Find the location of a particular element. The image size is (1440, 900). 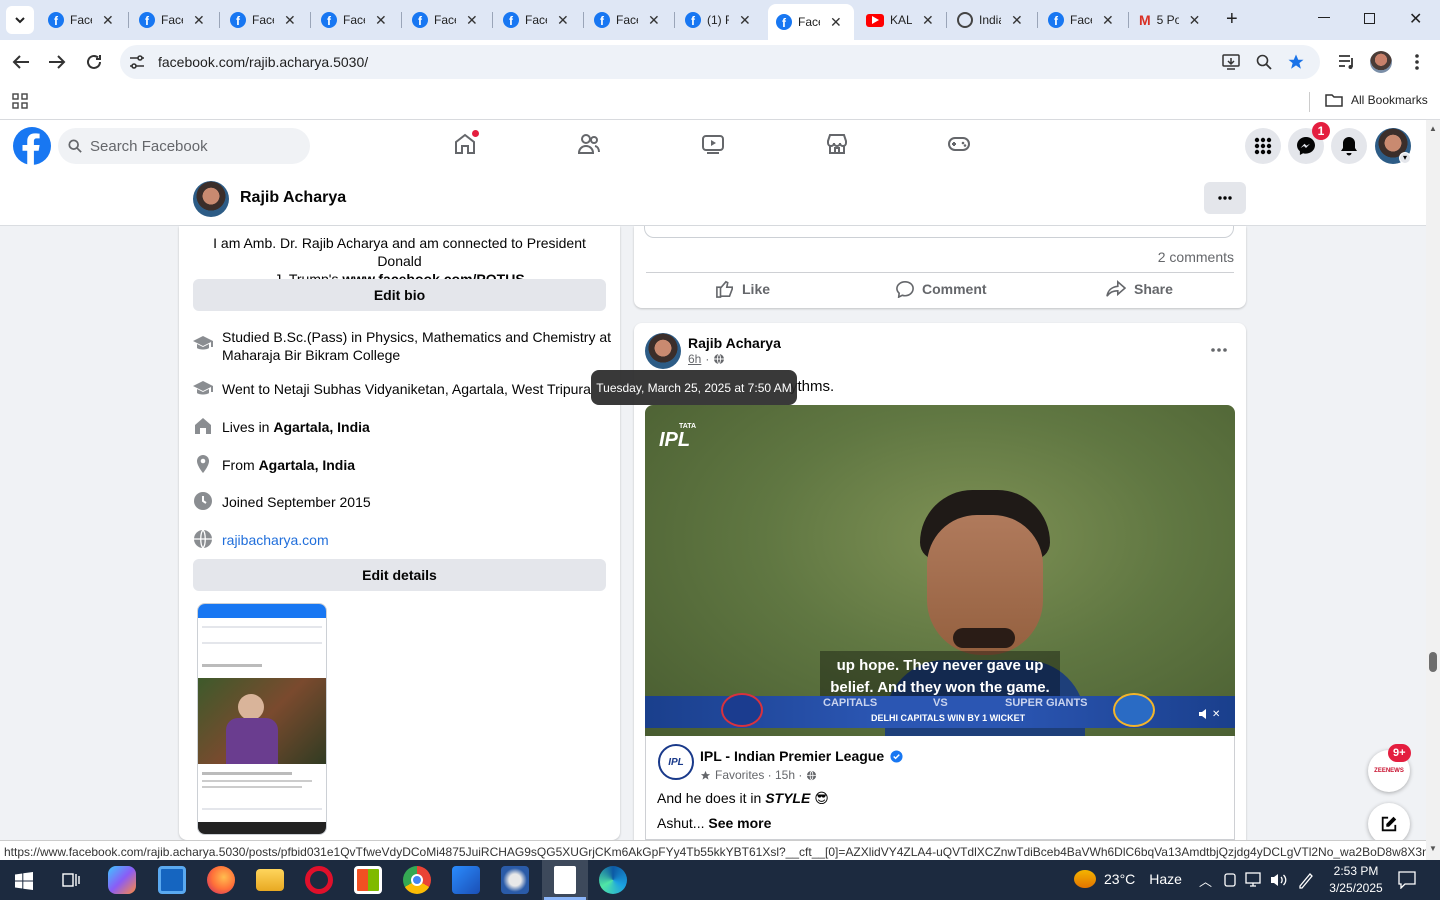

website-link: rajibacharya.com is located at coordinates (275, 540).